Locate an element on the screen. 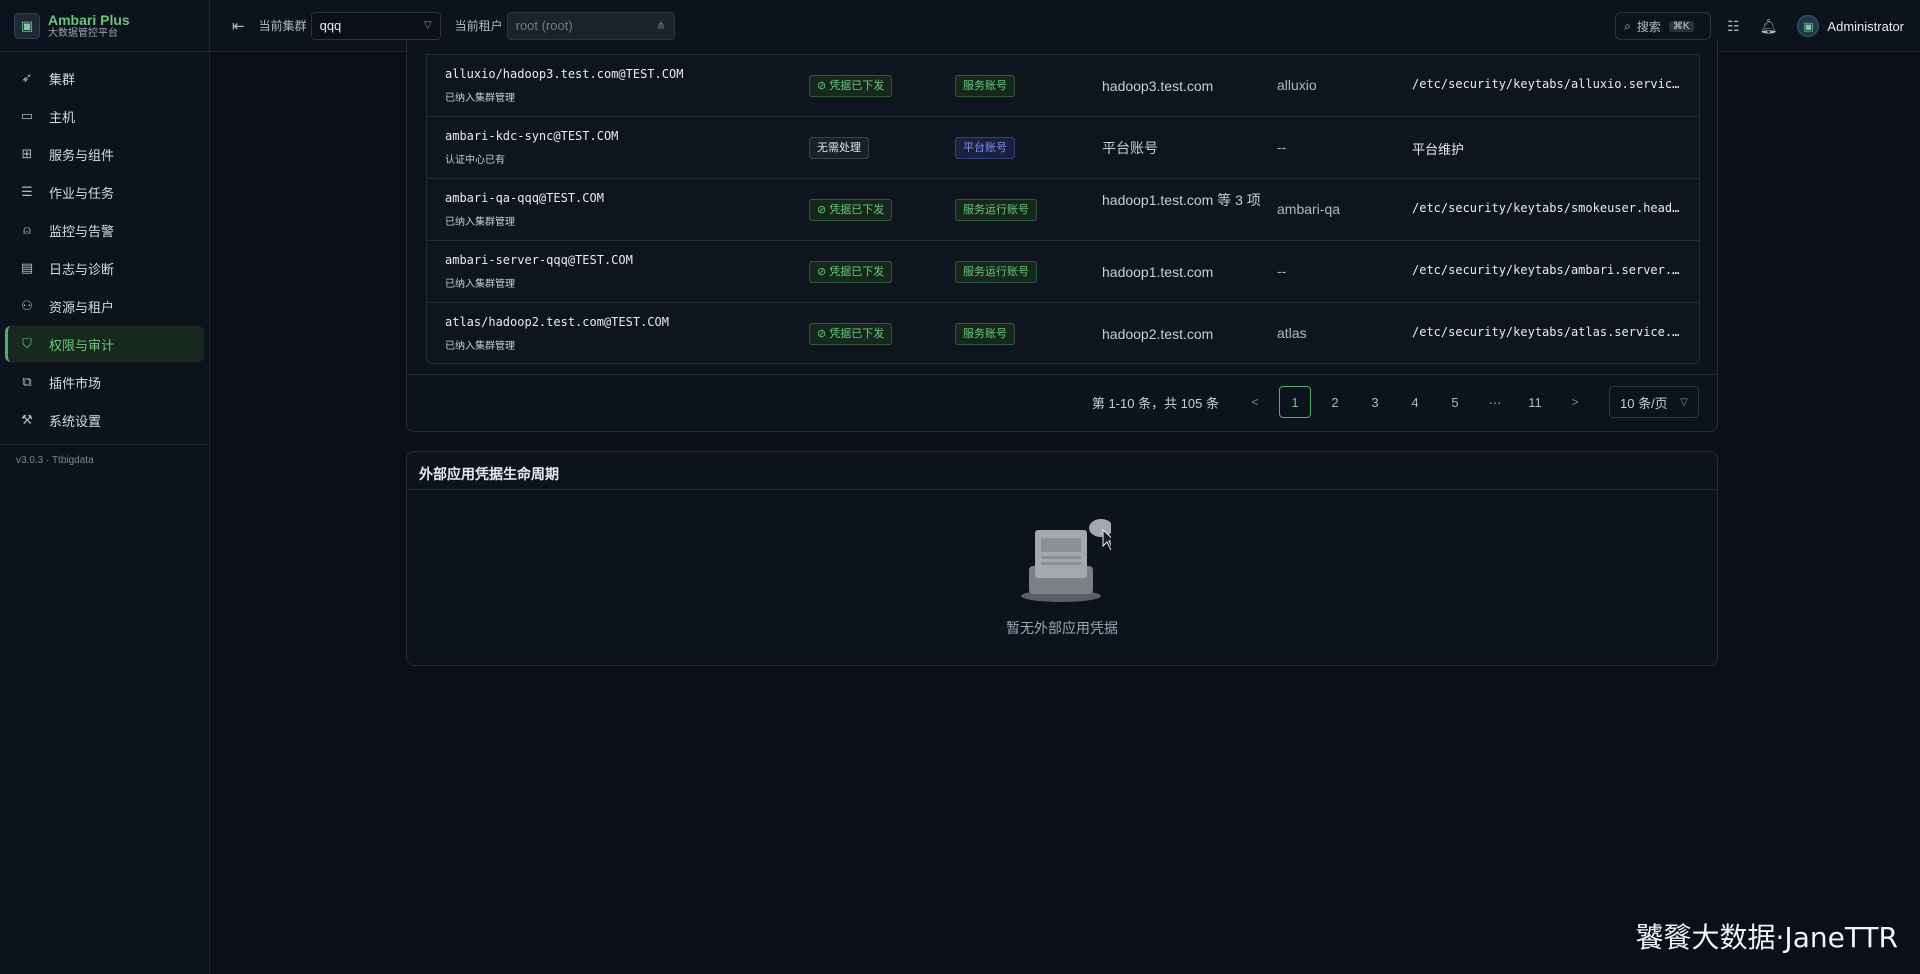  sidebar-item-hosts: ▭ 主机 is located at coordinates (104, 116).